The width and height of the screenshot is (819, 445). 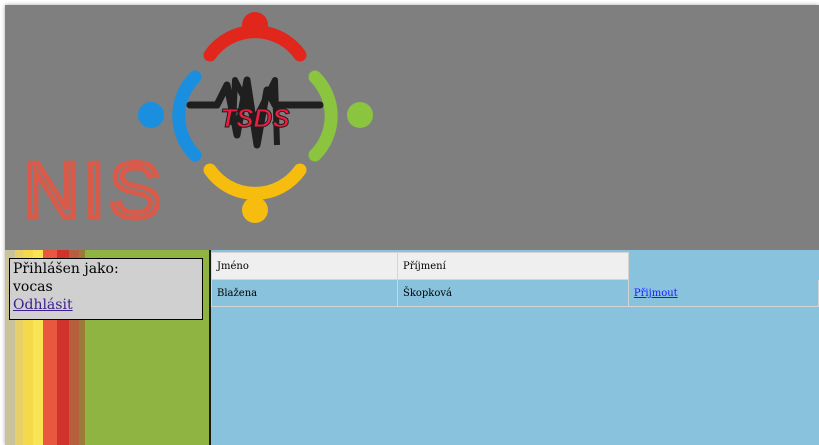 What do you see at coordinates (255, 210) in the screenshot?
I see `yellow-person-head` at bounding box center [255, 210].